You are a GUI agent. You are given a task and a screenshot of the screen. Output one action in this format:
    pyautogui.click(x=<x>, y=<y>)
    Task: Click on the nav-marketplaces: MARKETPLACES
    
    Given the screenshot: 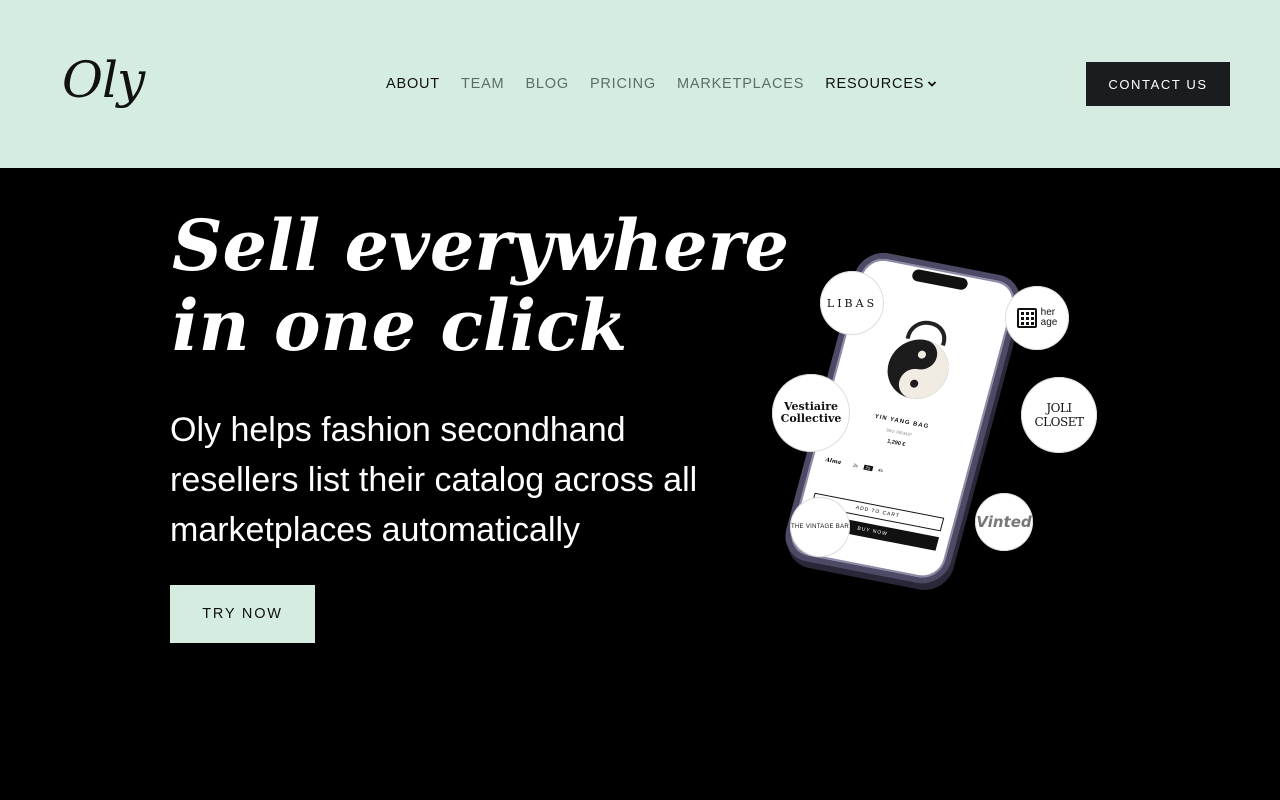 What is the action you would take?
    pyautogui.click(x=740, y=84)
    